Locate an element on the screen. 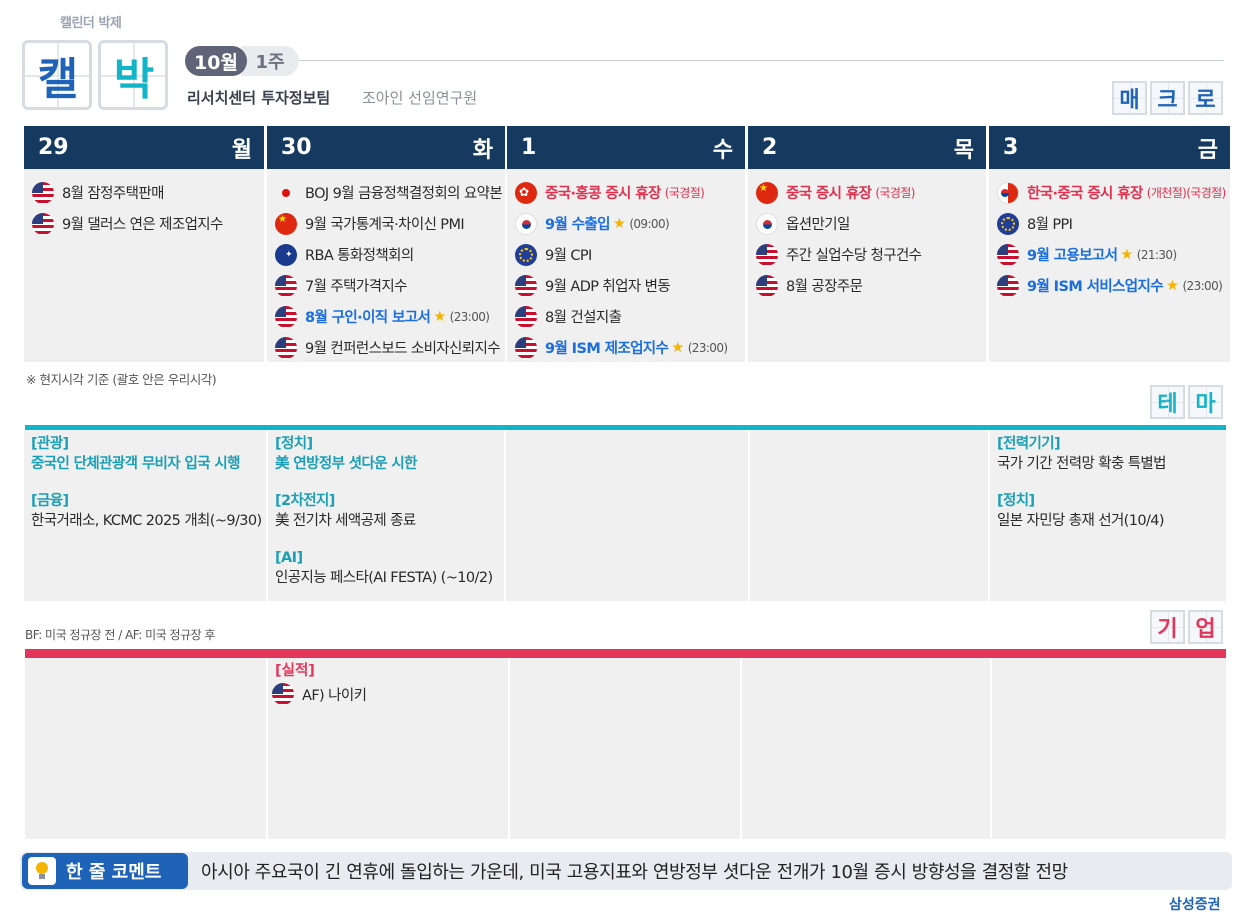  event-item: 8월 공장주문 is located at coordinates (867, 285).